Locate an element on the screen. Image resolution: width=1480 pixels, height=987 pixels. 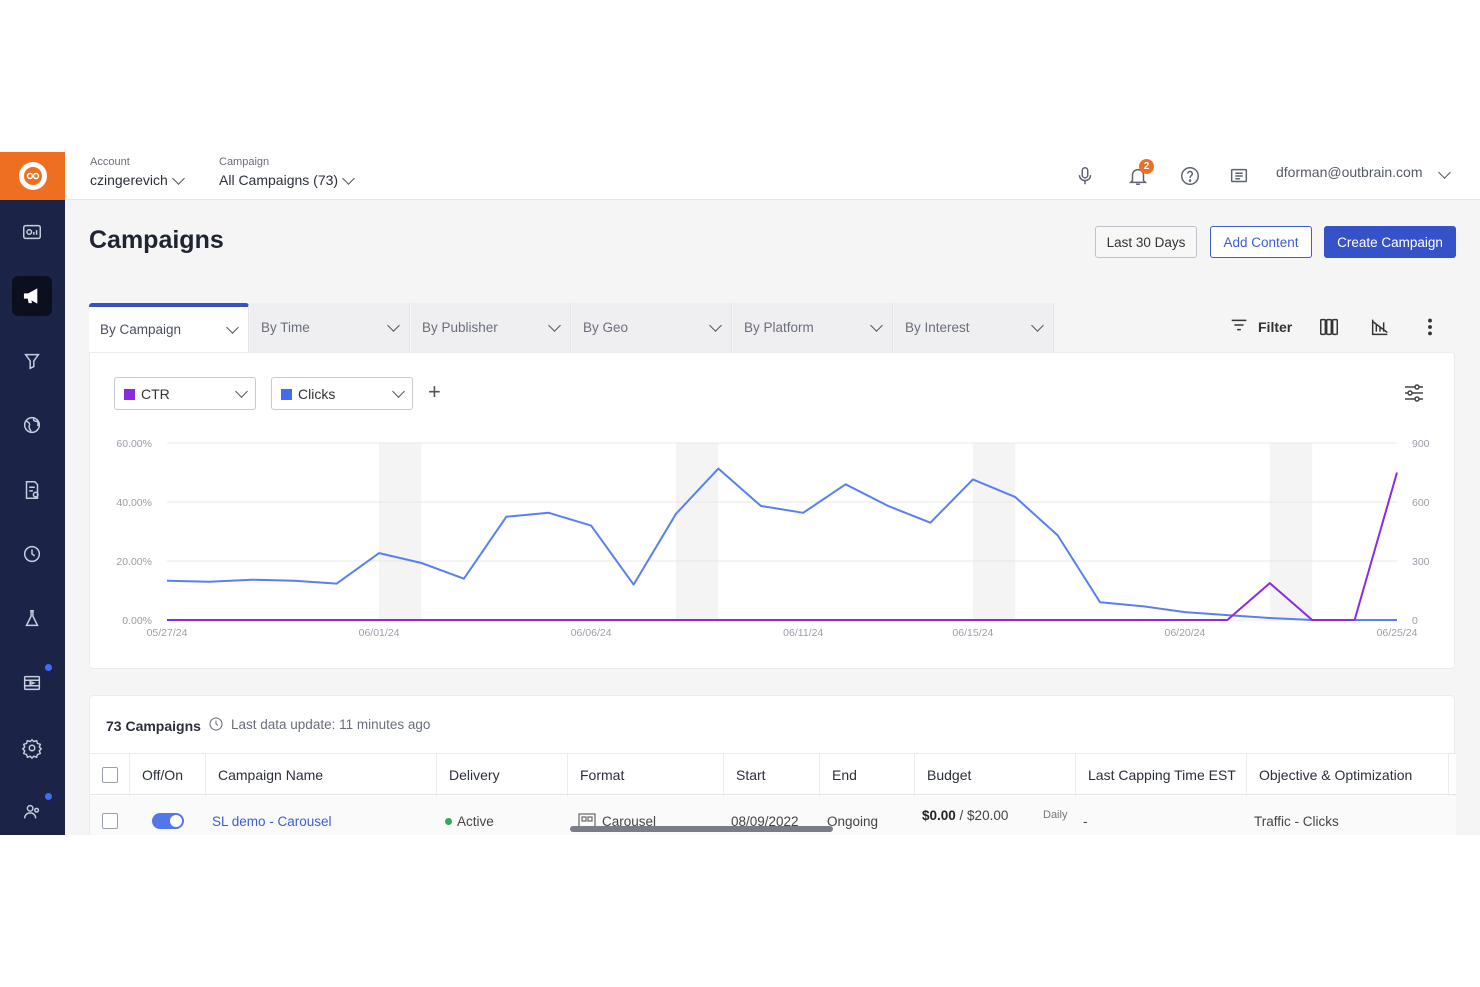
campaign-name-link: SL demo - Carousel is located at coordinates (315, 815).